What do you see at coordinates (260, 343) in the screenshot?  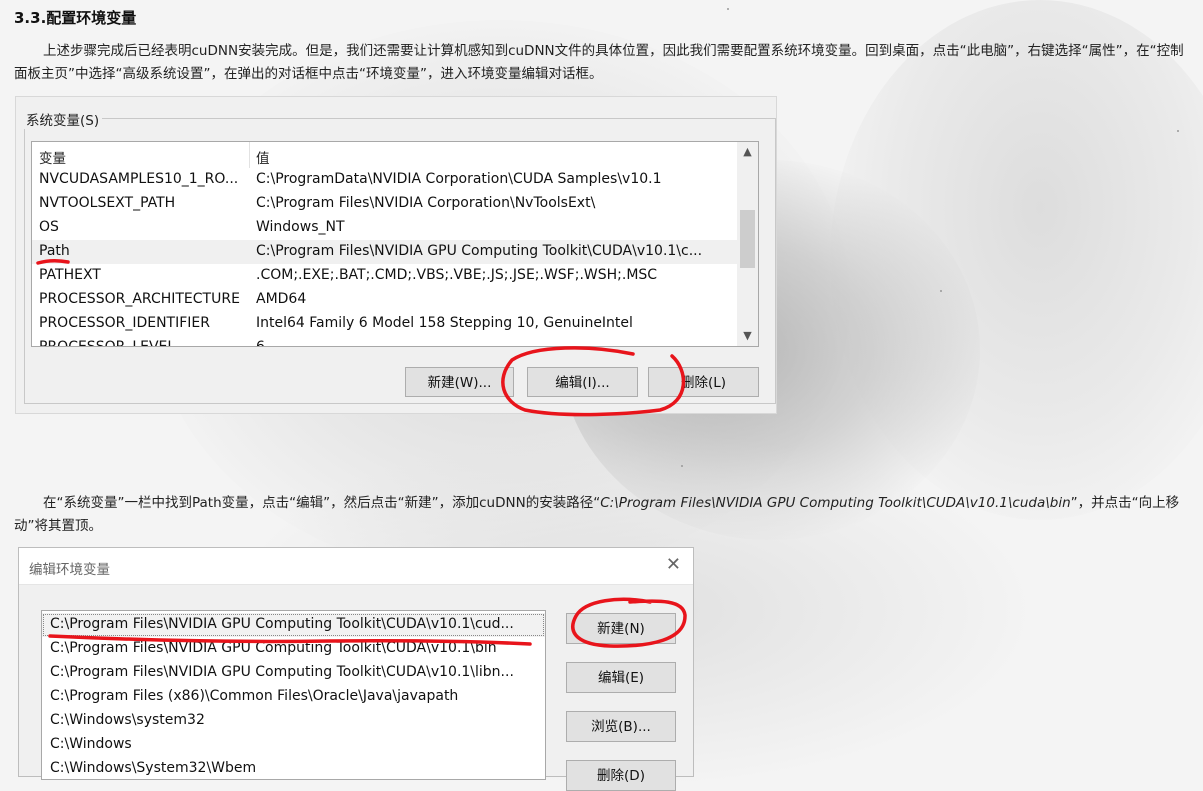 I see `row-value: 6` at bounding box center [260, 343].